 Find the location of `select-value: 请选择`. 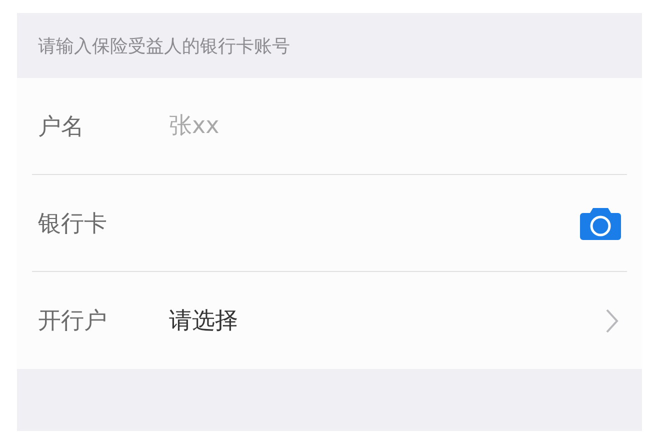

select-value: 请选择 is located at coordinates (387, 320).